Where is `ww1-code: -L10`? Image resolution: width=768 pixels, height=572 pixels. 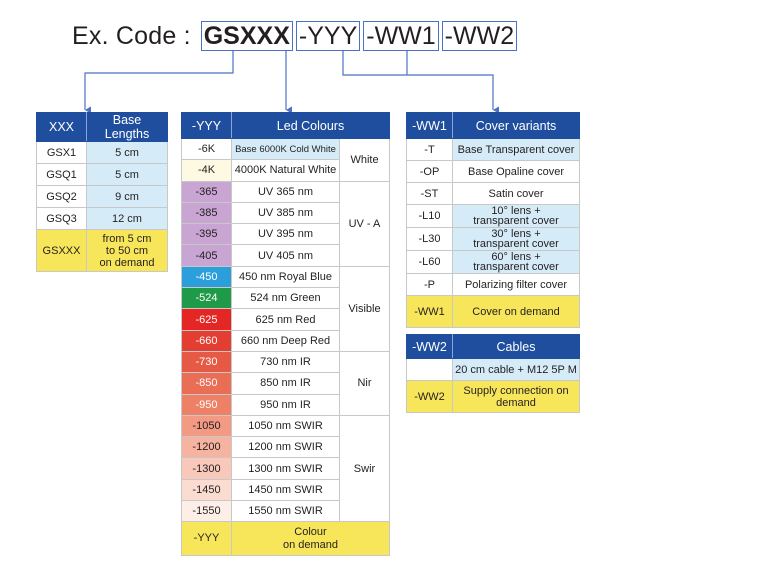
ww1-code: -L10 is located at coordinates (429, 216).